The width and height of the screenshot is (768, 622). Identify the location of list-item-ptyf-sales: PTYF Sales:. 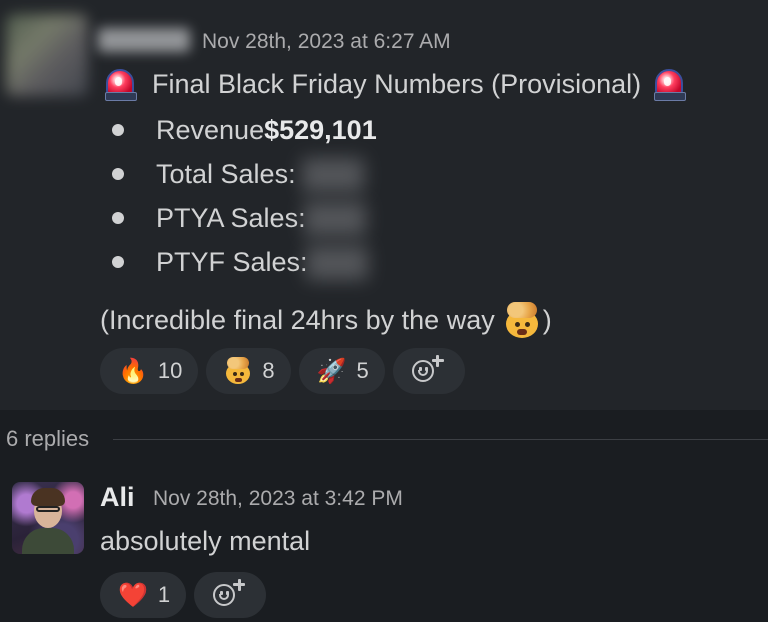
(244, 262).